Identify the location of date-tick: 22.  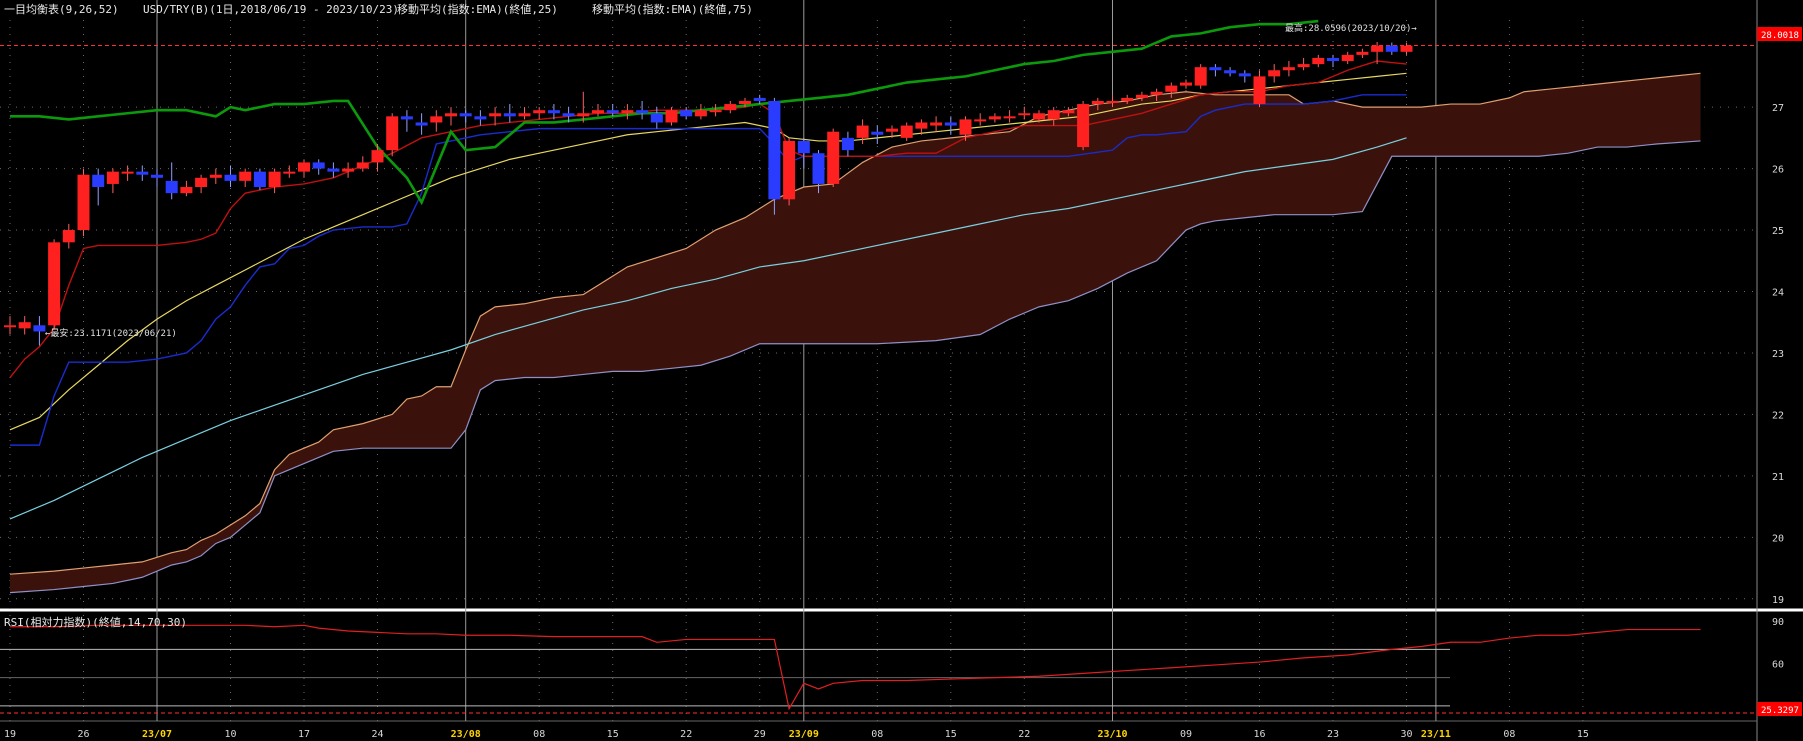
(686, 734).